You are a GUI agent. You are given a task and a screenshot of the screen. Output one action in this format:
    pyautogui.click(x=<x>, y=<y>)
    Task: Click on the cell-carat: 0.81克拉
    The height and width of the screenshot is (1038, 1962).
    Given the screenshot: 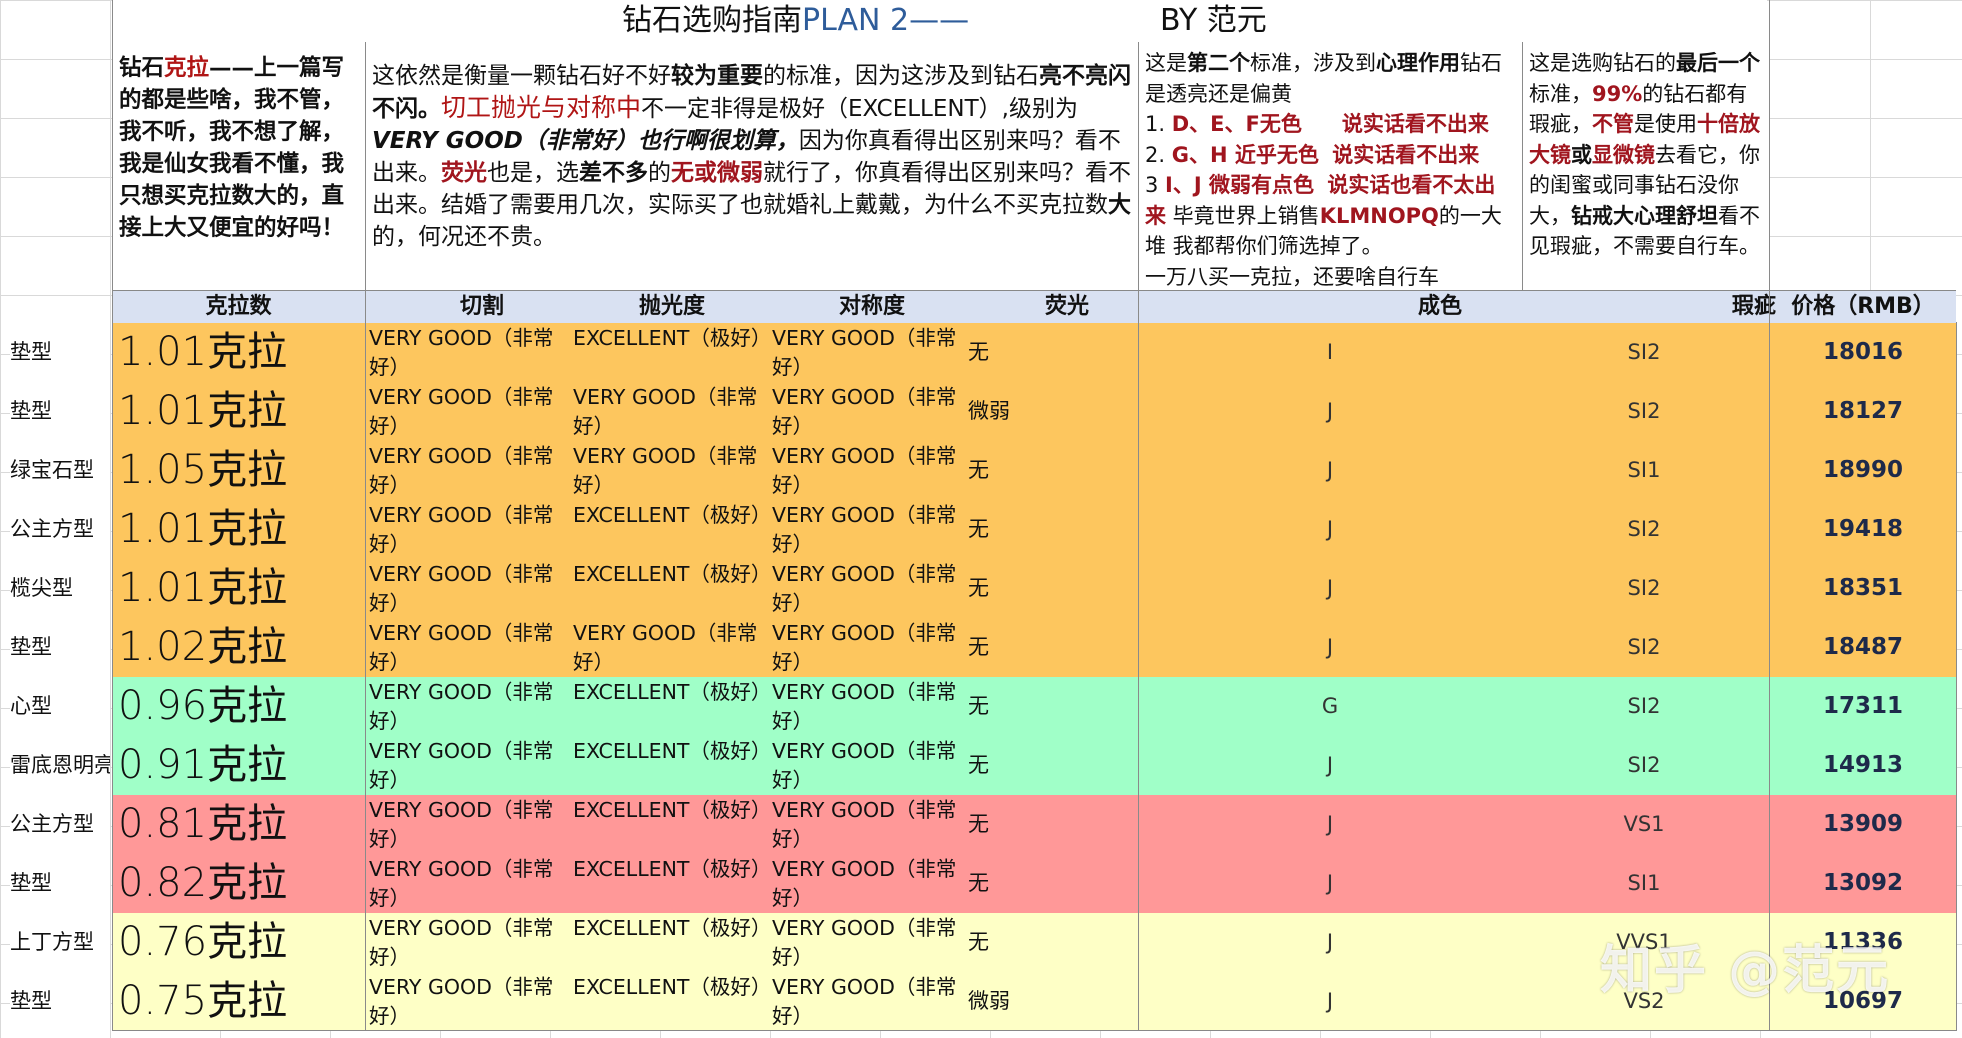 What is the action you would take?
    pyautogui.click(x=202, y=824)
    